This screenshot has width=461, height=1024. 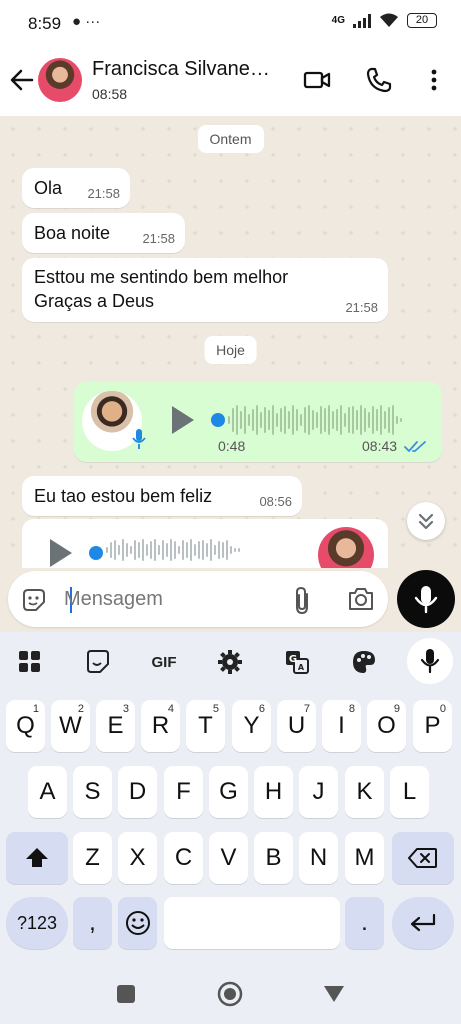 What do you see at coordinates (434, 80) in the screenshot?
I see `more-options-icon` at bounding box center [434, 80].